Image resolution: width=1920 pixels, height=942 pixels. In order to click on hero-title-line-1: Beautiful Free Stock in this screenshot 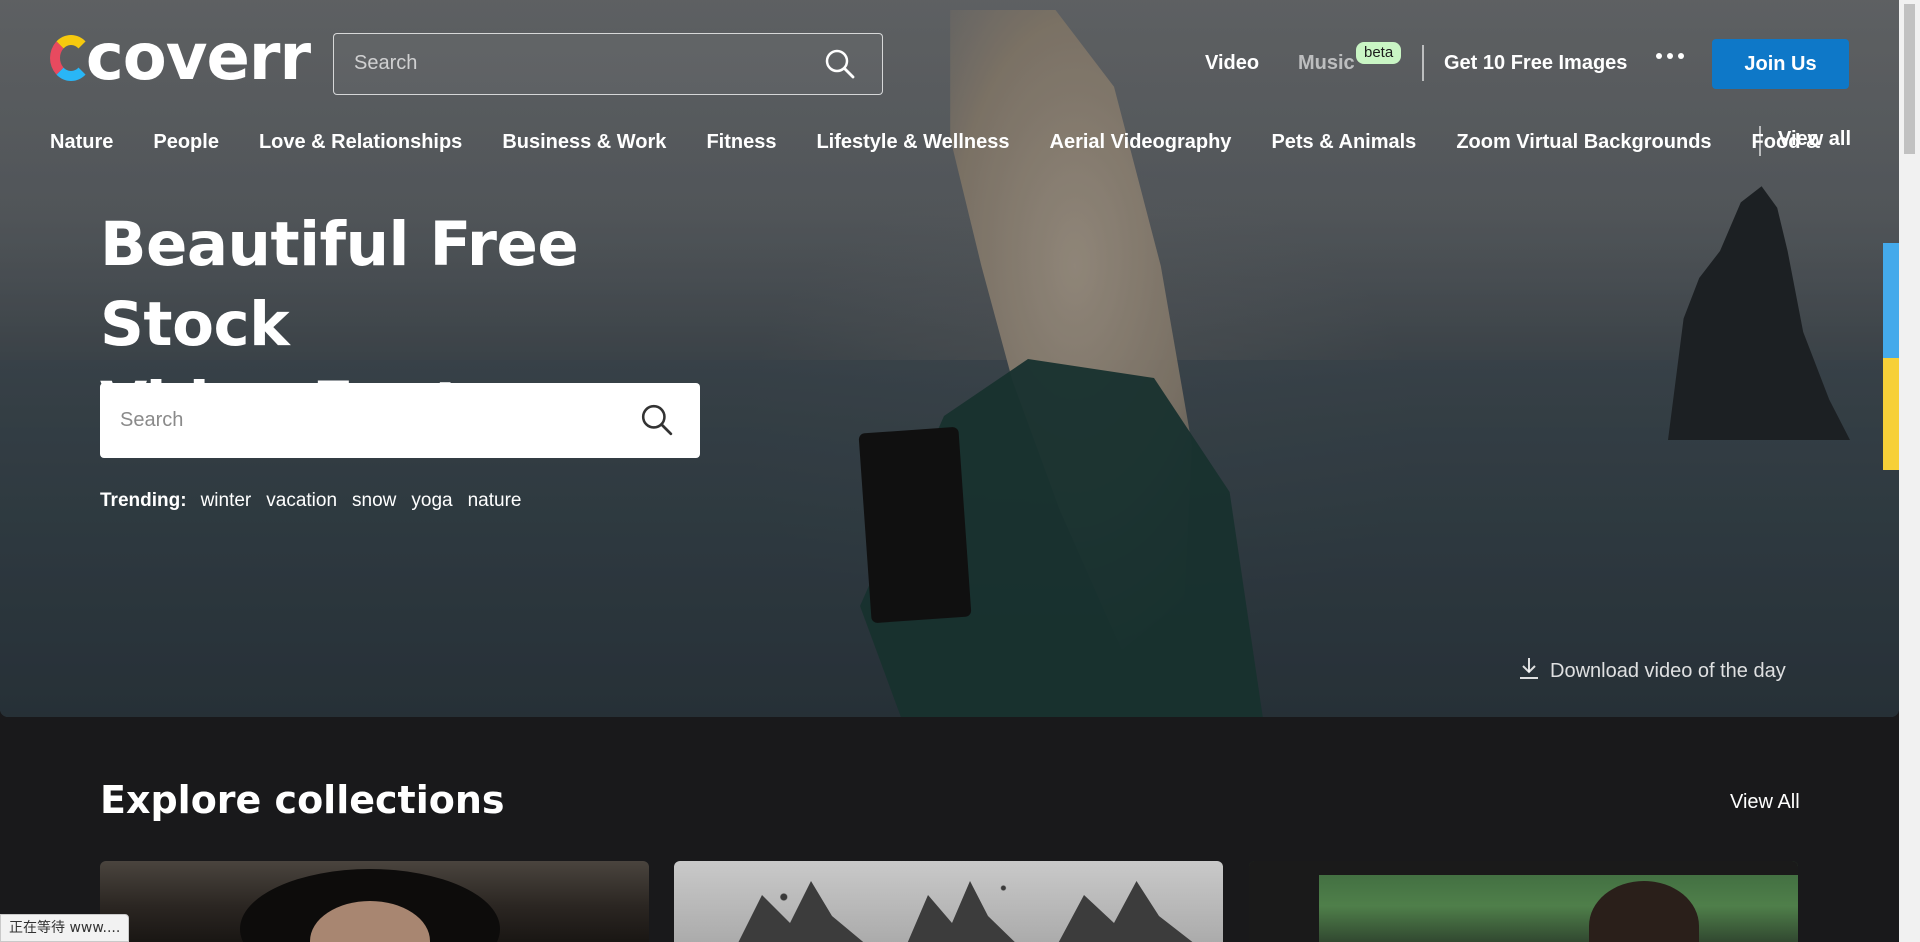, I will do `click(339, 284)`.